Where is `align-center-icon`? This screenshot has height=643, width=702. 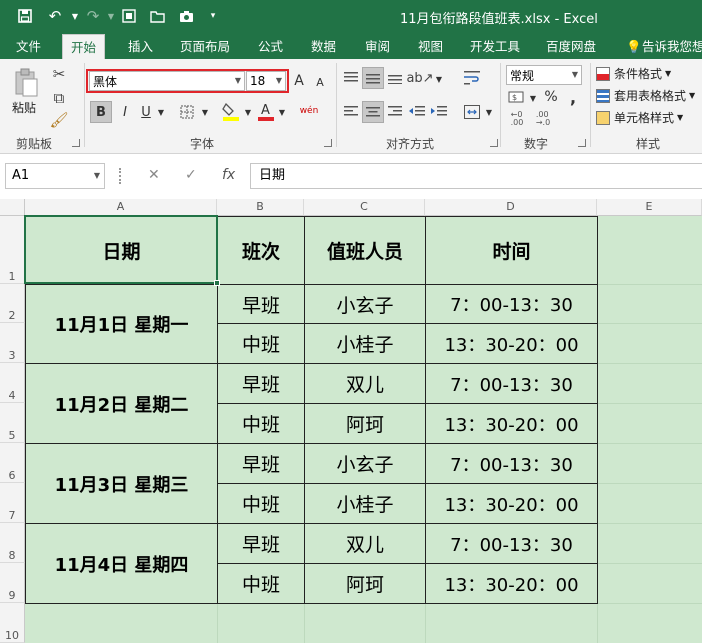
align-center-icon is located at coordinates (373, 112).